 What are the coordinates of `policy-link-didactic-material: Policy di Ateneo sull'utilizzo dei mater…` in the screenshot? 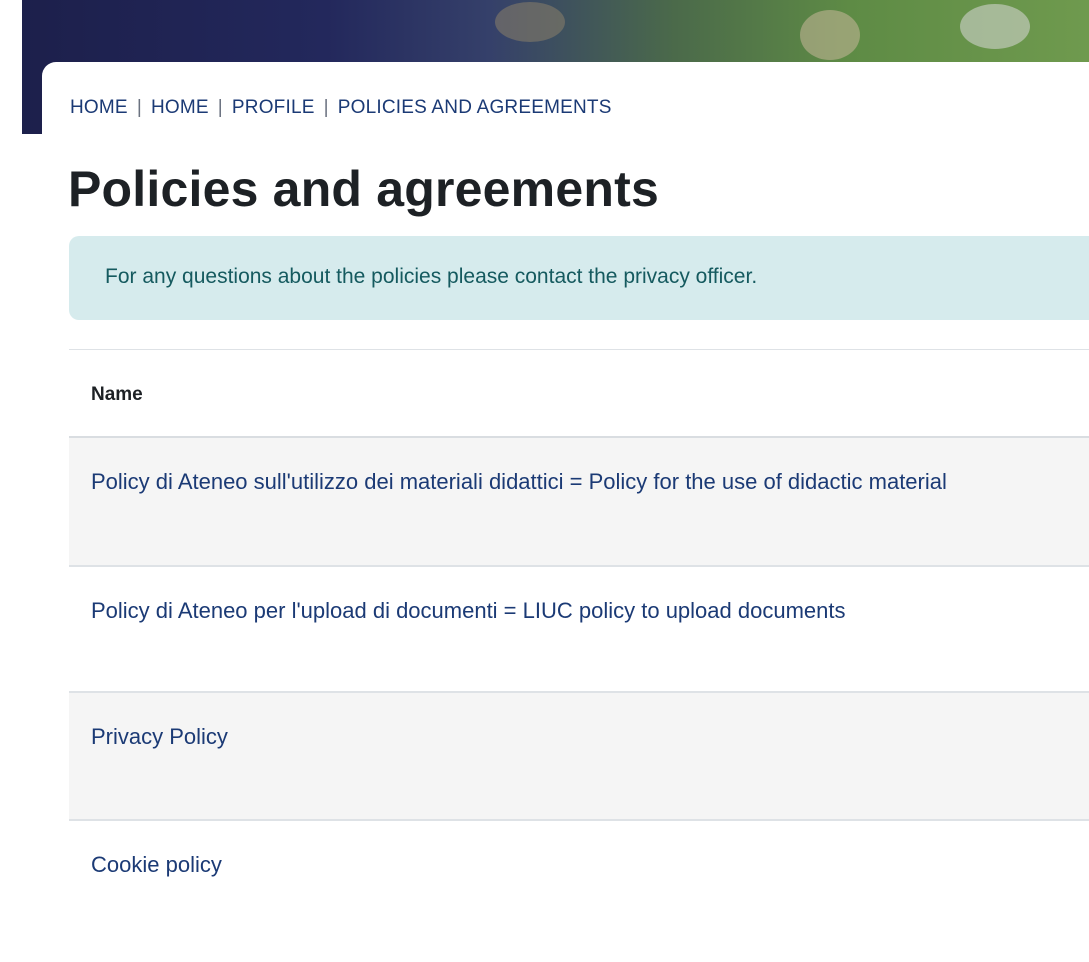 It's located at (571, 481).